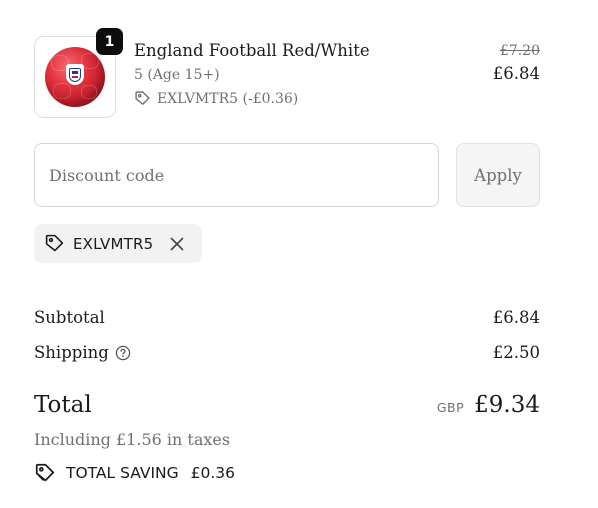  I want to click on discount-form: Apply, so click(287, 175).